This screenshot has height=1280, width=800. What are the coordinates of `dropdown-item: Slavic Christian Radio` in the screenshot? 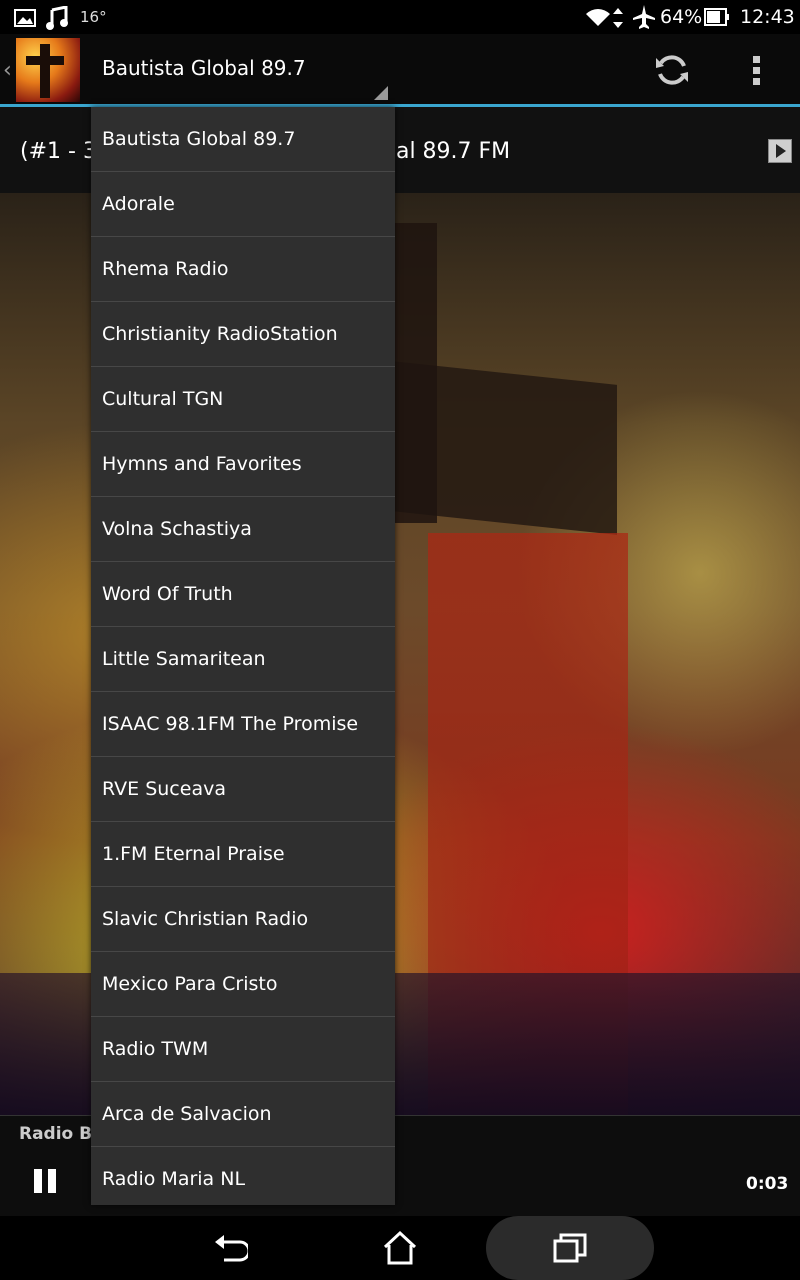 It's located at (243, 919).